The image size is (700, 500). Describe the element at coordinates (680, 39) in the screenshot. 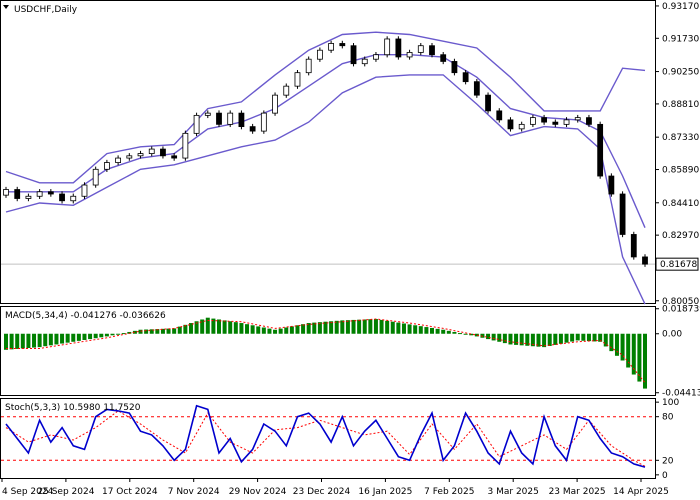

I see `price-tick-label: 0.91730` at that location.